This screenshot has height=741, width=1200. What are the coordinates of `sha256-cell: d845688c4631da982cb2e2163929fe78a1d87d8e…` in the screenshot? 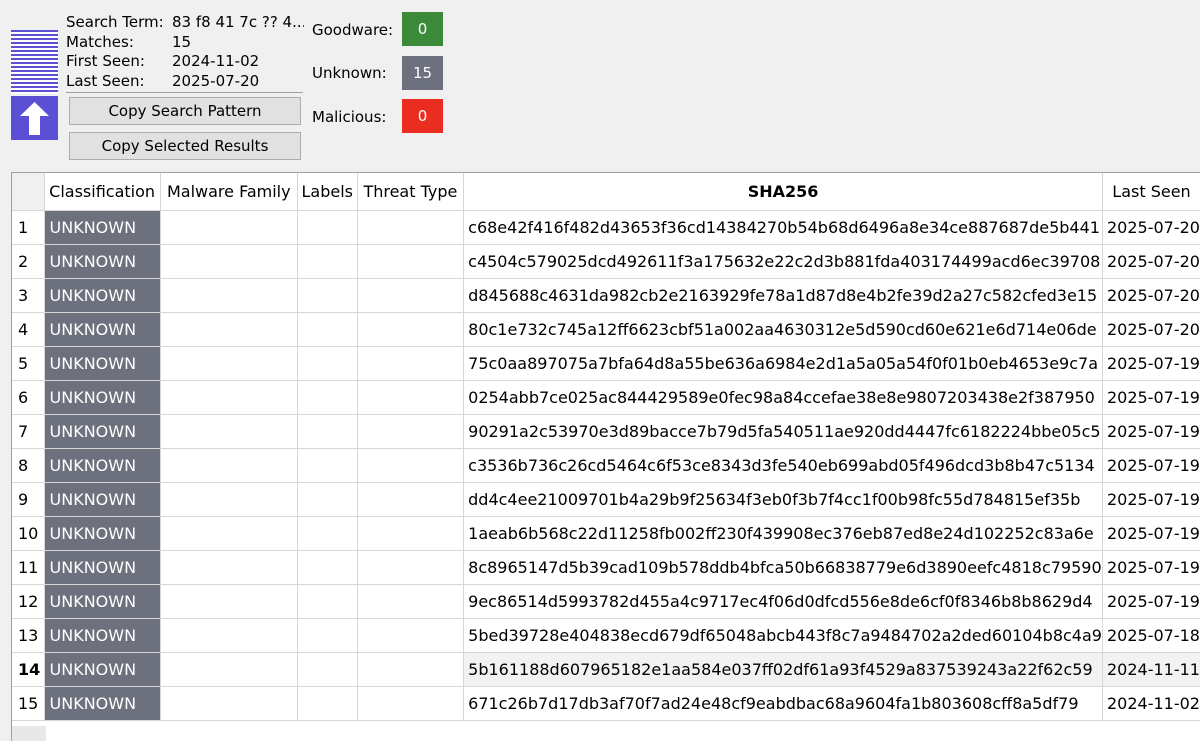 It's located at (783, 295).